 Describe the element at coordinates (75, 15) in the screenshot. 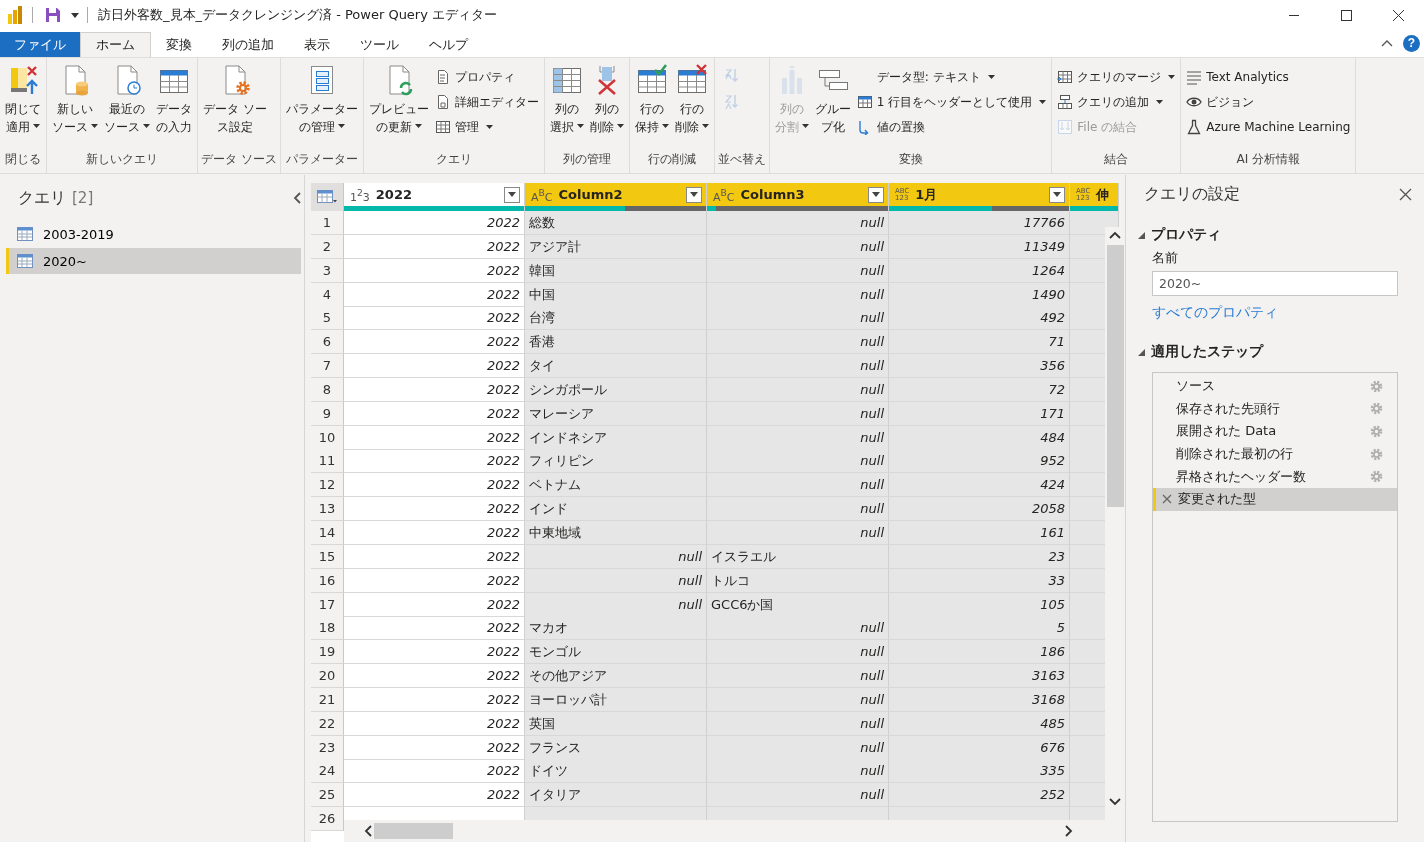

I see `caret-icon` at that location.